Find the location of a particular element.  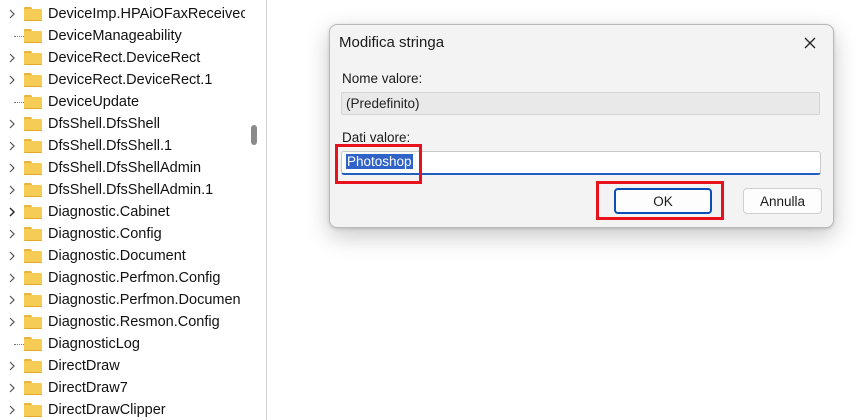

value-name-field: (Predefinito) is located at coordinates (580, 103).